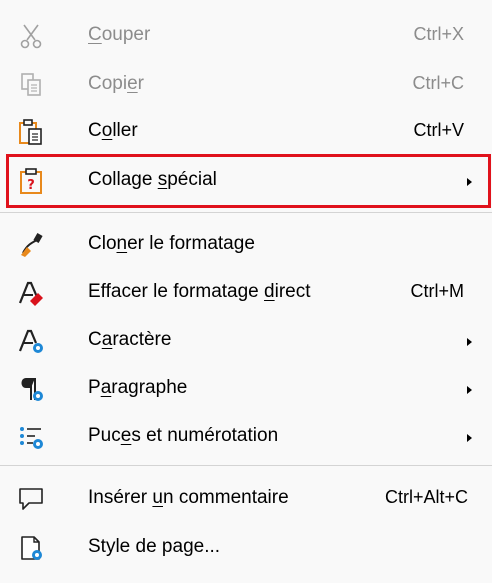 This screenshot has height=583, width=492. I want to click on shortcut-label: Ctrl+V, so click(438, 130).